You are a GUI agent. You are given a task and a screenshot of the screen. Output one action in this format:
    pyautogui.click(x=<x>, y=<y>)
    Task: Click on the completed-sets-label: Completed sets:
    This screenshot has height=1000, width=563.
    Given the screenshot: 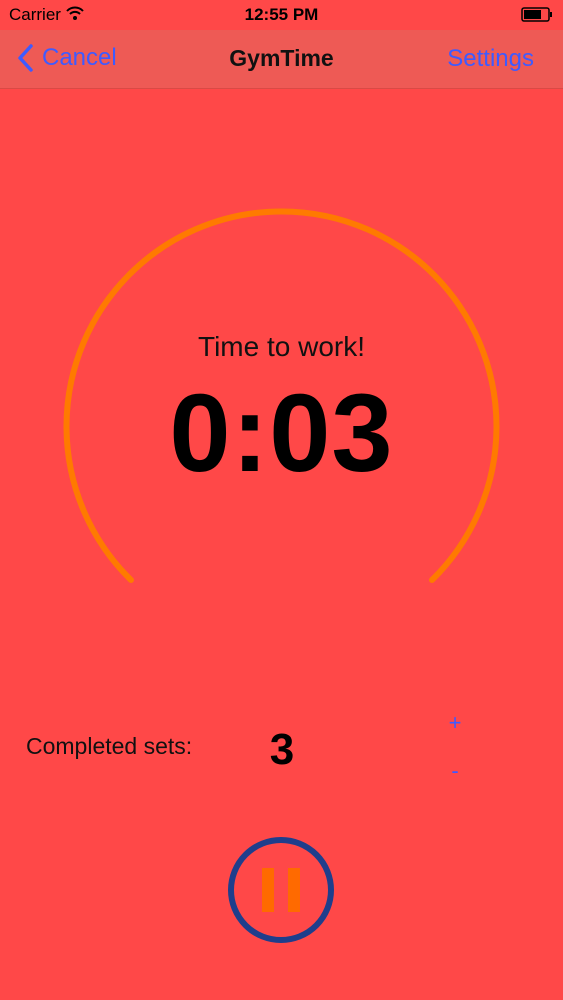 What is the action you would take?
    pyautogui.click(x=109, y=746)
    